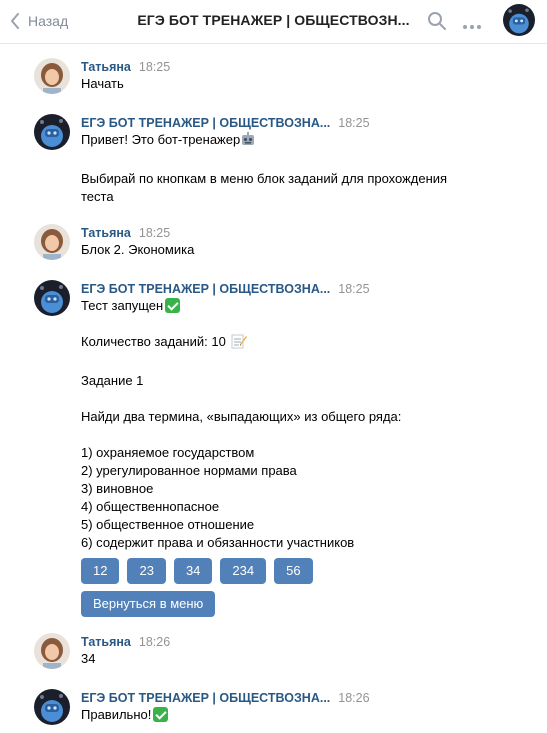 The image size is (547, 733). I want to click on message-text: 34, so click(88, 658).